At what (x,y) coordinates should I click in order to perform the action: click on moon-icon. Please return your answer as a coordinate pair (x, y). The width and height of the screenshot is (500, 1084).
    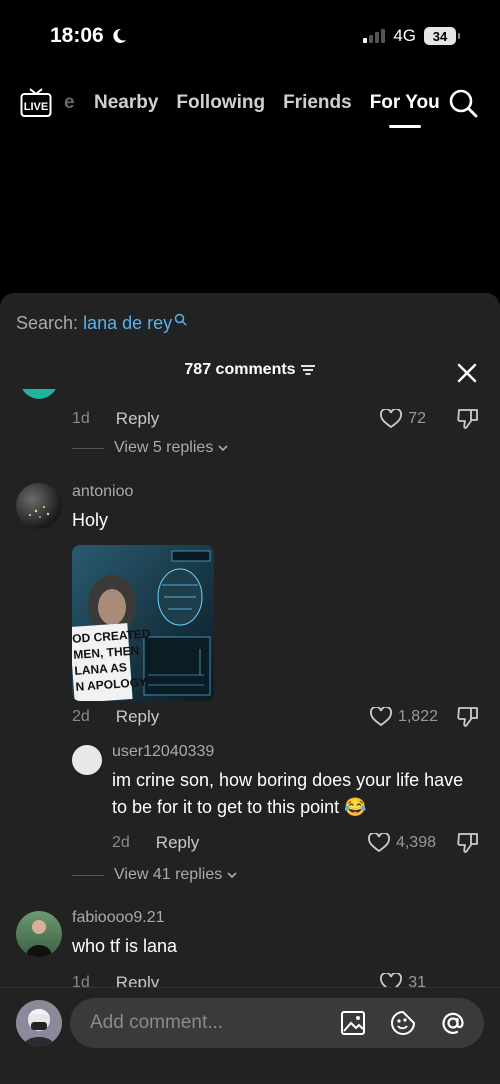
    Looking at the image, I should click on (119, 35).